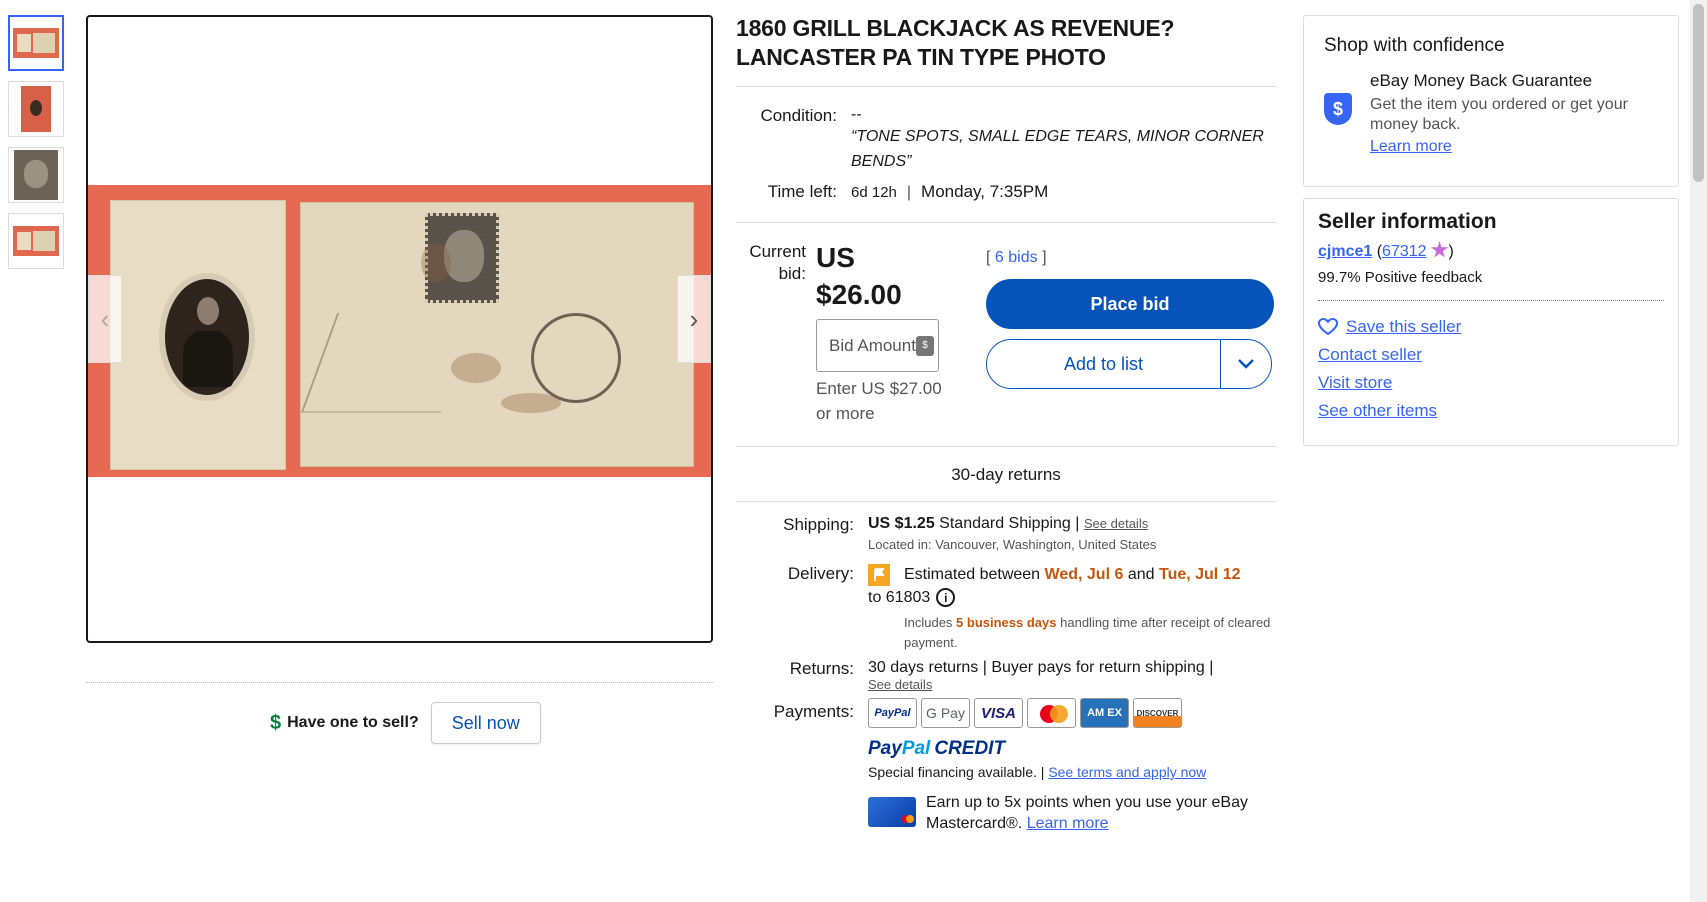 The height and width of the screenshot is (902, 1707). I want to click on time-left-label: Time left:, so click(802, 191).